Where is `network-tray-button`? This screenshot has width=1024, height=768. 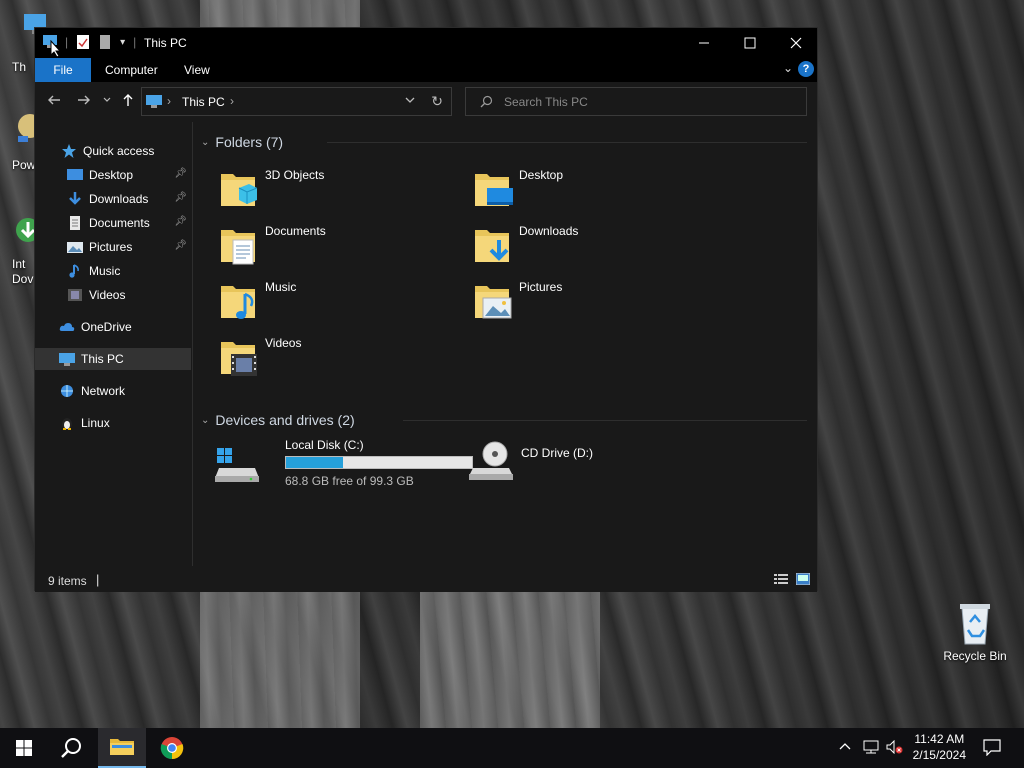
network-tray-button is located at coordinates (871, 748).